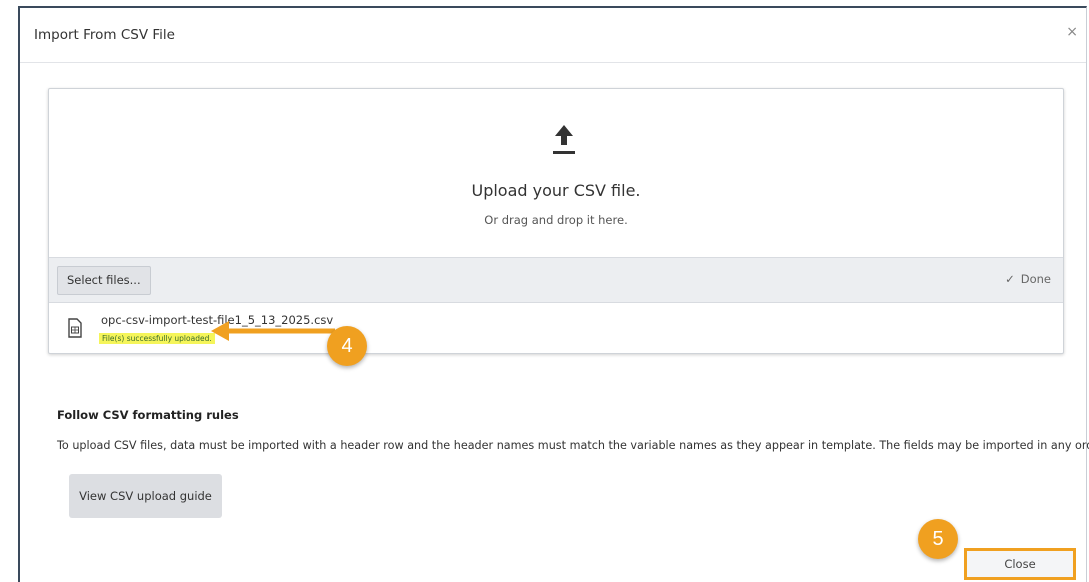 This screenshot has width=1089, height=582. I want to click on upload-icon, so click(564, 139).